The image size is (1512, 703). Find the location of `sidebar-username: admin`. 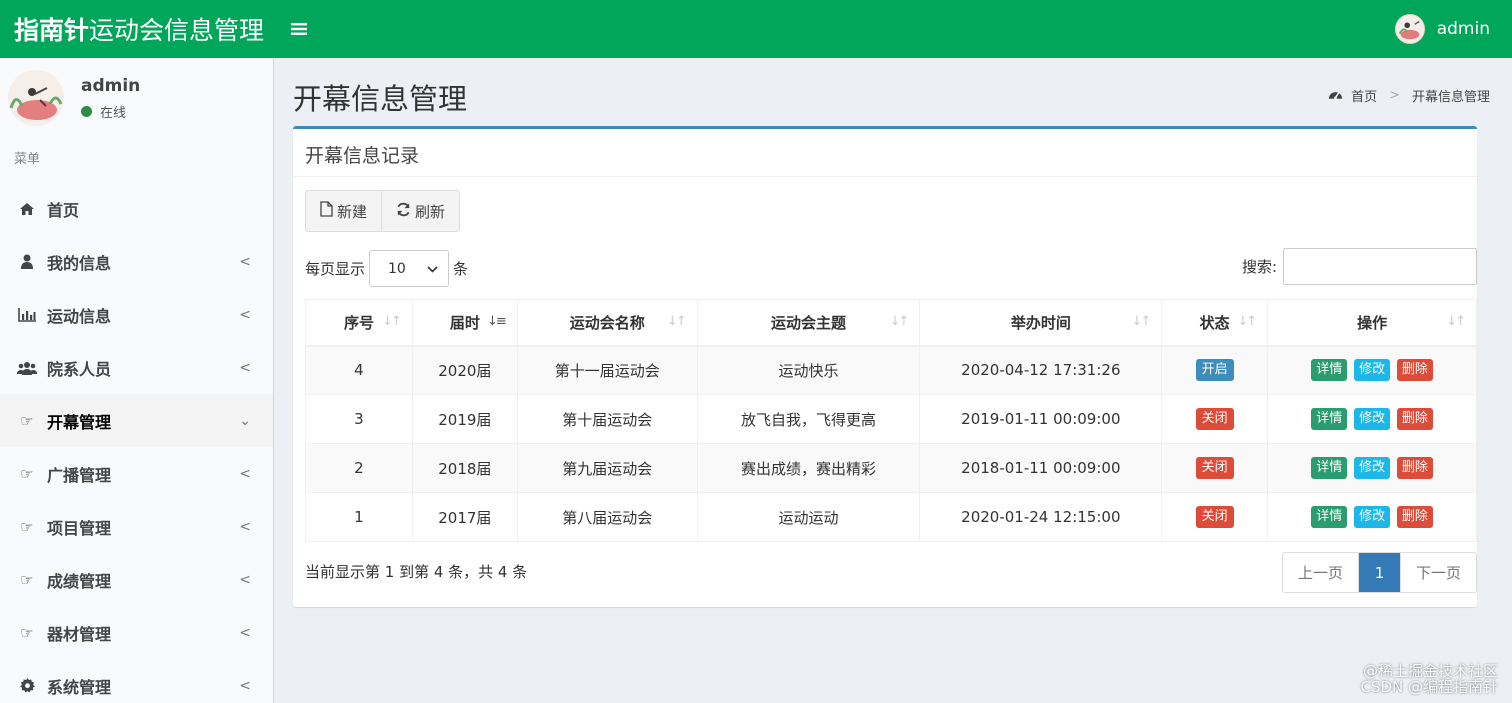

sidebar-username: admin is located at coordinates (111, 85).